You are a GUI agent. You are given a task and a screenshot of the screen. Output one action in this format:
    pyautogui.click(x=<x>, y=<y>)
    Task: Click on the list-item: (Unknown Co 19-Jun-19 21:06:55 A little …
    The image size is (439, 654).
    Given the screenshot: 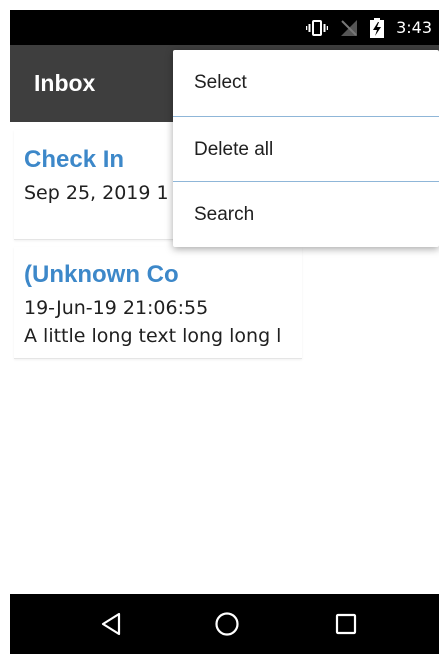 What is the action you would take?
    pyautogui.click(x=158, y=303)
    